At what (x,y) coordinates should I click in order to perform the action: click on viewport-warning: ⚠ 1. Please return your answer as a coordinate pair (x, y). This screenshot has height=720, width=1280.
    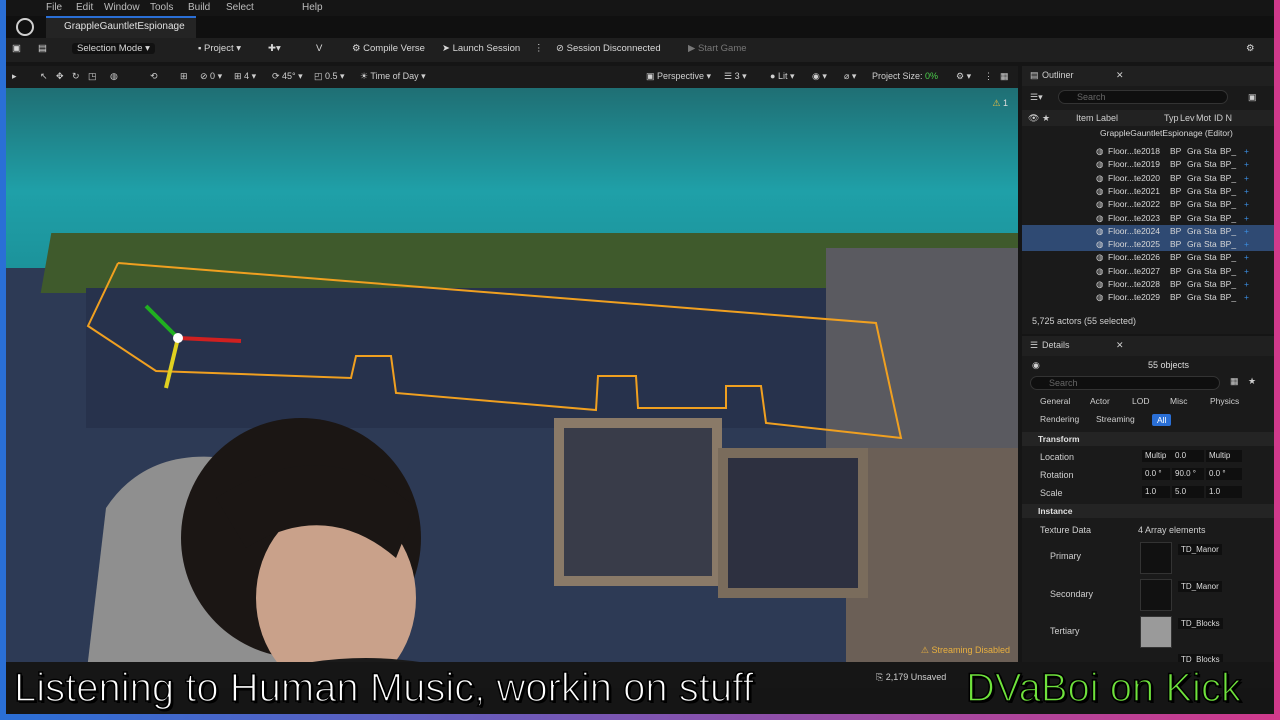
    Looking at the image, I should click on (1000, 103).